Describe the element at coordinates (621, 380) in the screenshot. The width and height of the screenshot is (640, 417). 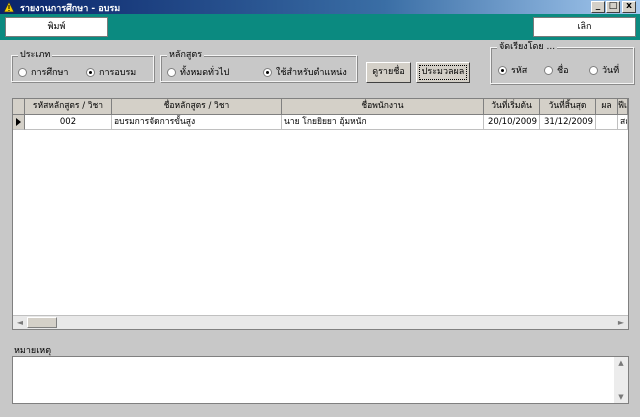
I see `vertical-scrollbar: ▲ ▼` at that location.